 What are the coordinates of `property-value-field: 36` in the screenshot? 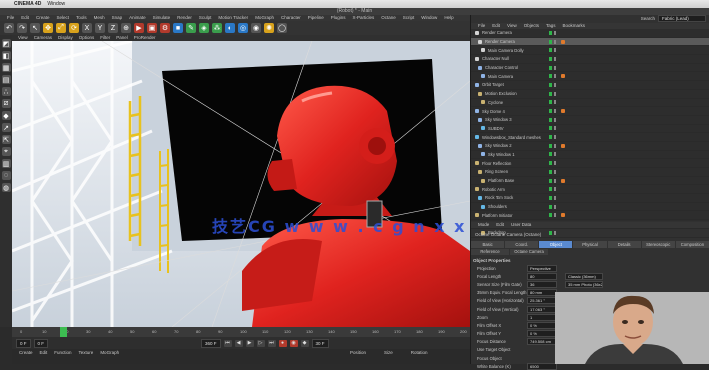 It's located at (542, 284).